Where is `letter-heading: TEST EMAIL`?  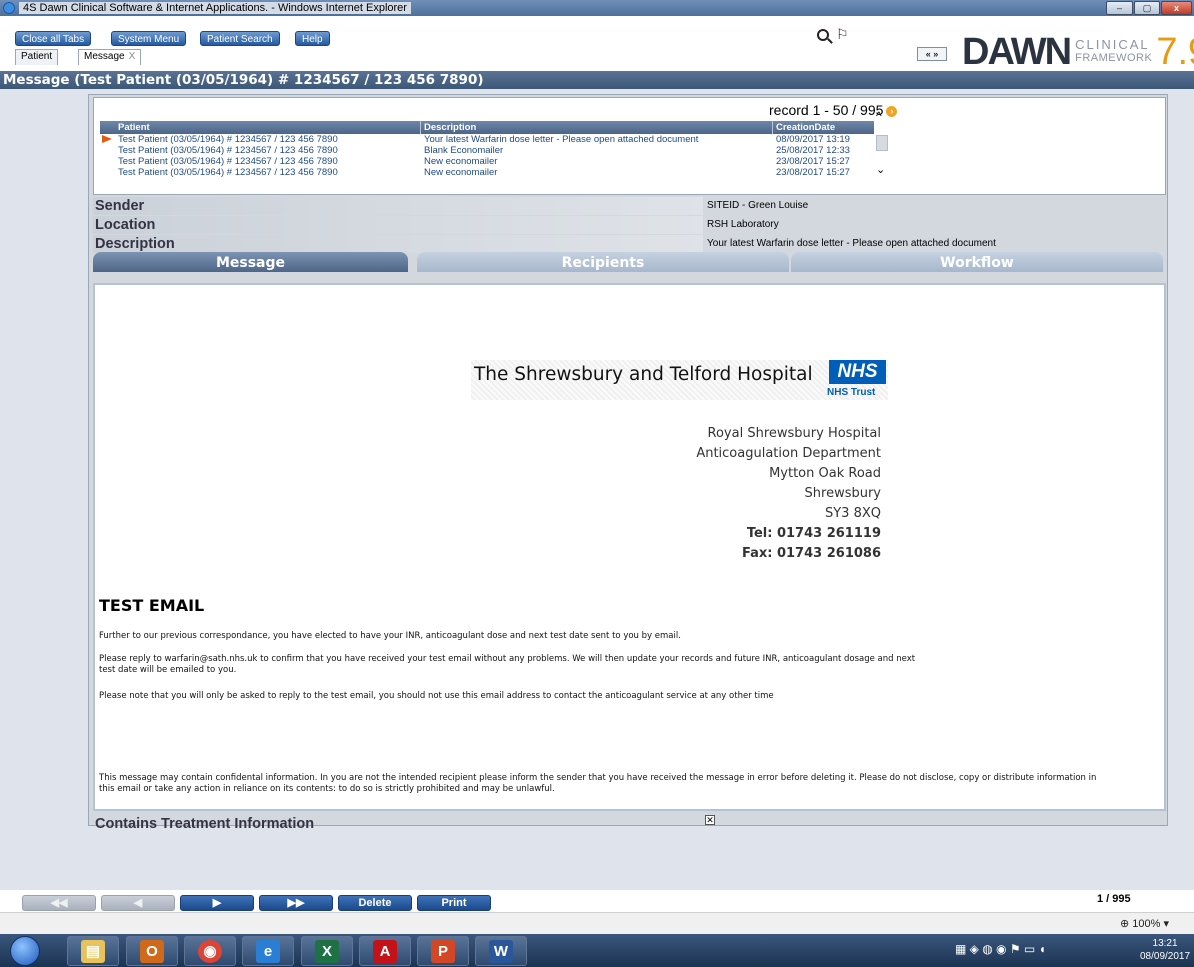
letter-heading: TEST EMAIL is located at coordinates (152, 605).